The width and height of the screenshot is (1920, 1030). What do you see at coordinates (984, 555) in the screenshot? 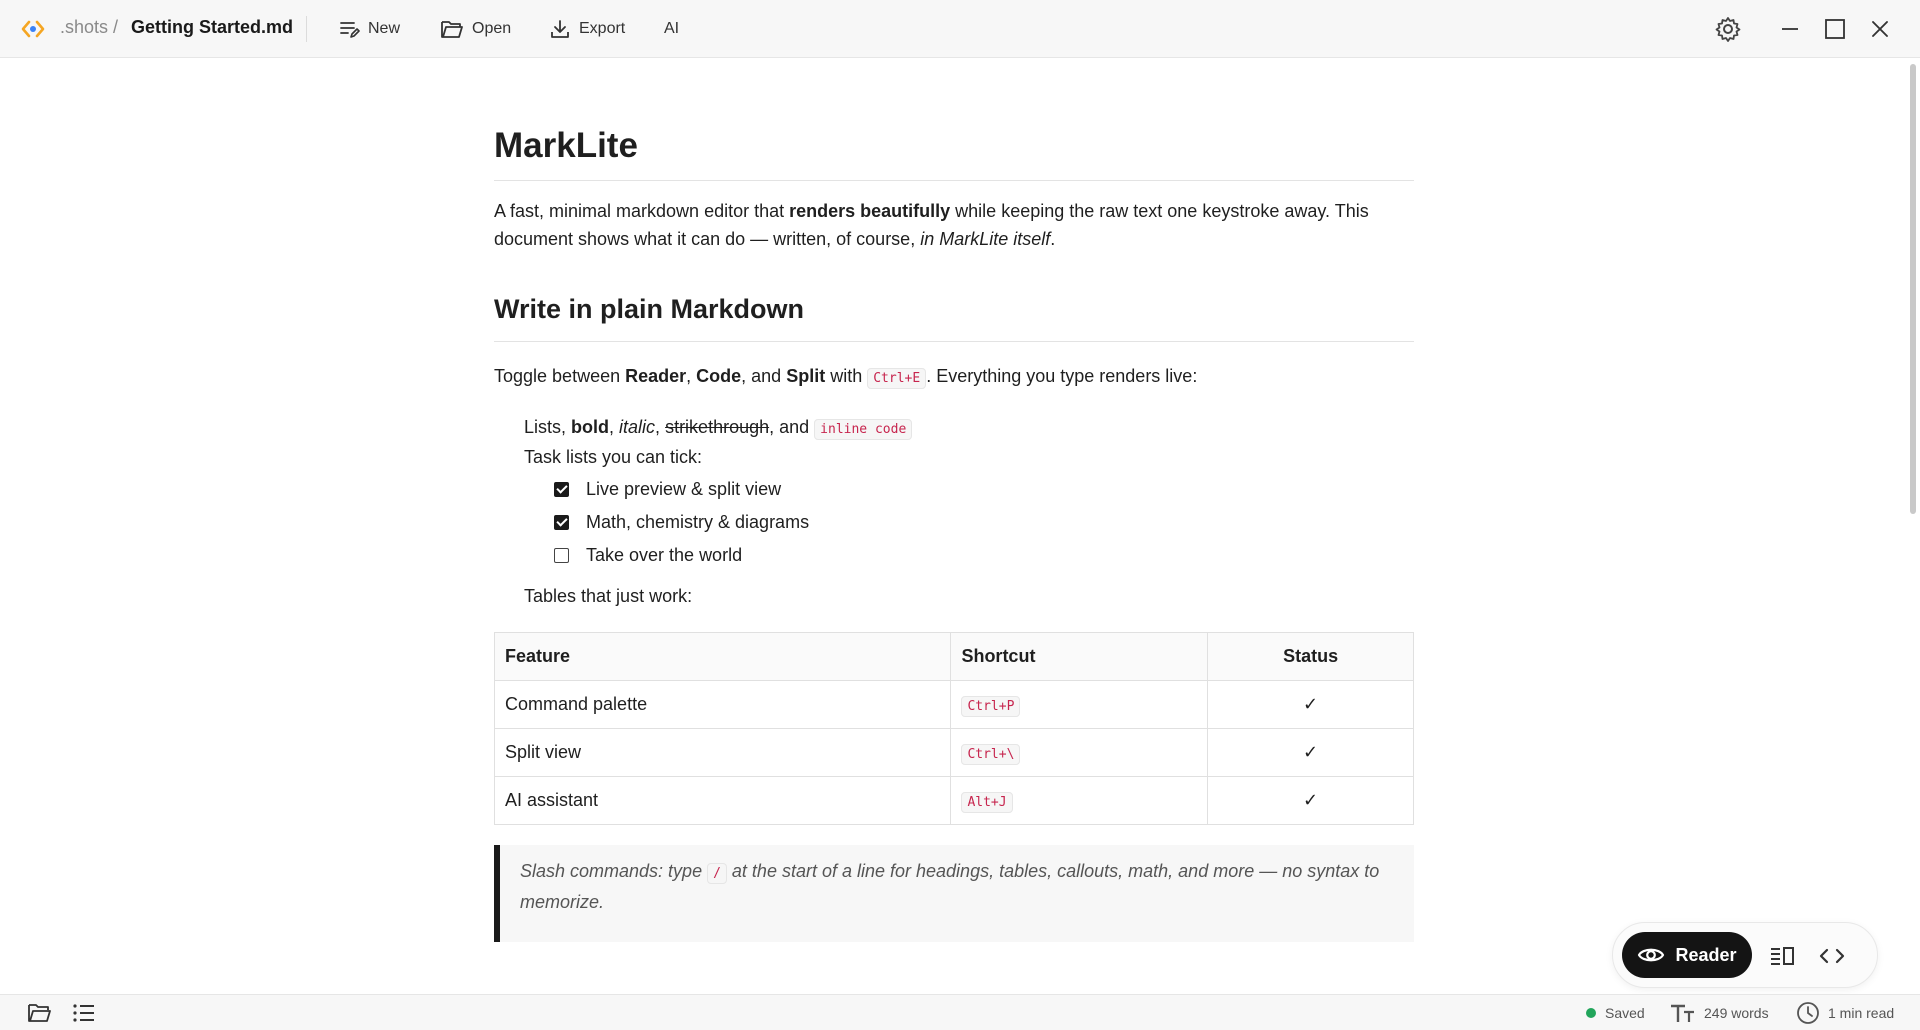
I see `task-item: Take over the world` at bounding box center [984, 555].